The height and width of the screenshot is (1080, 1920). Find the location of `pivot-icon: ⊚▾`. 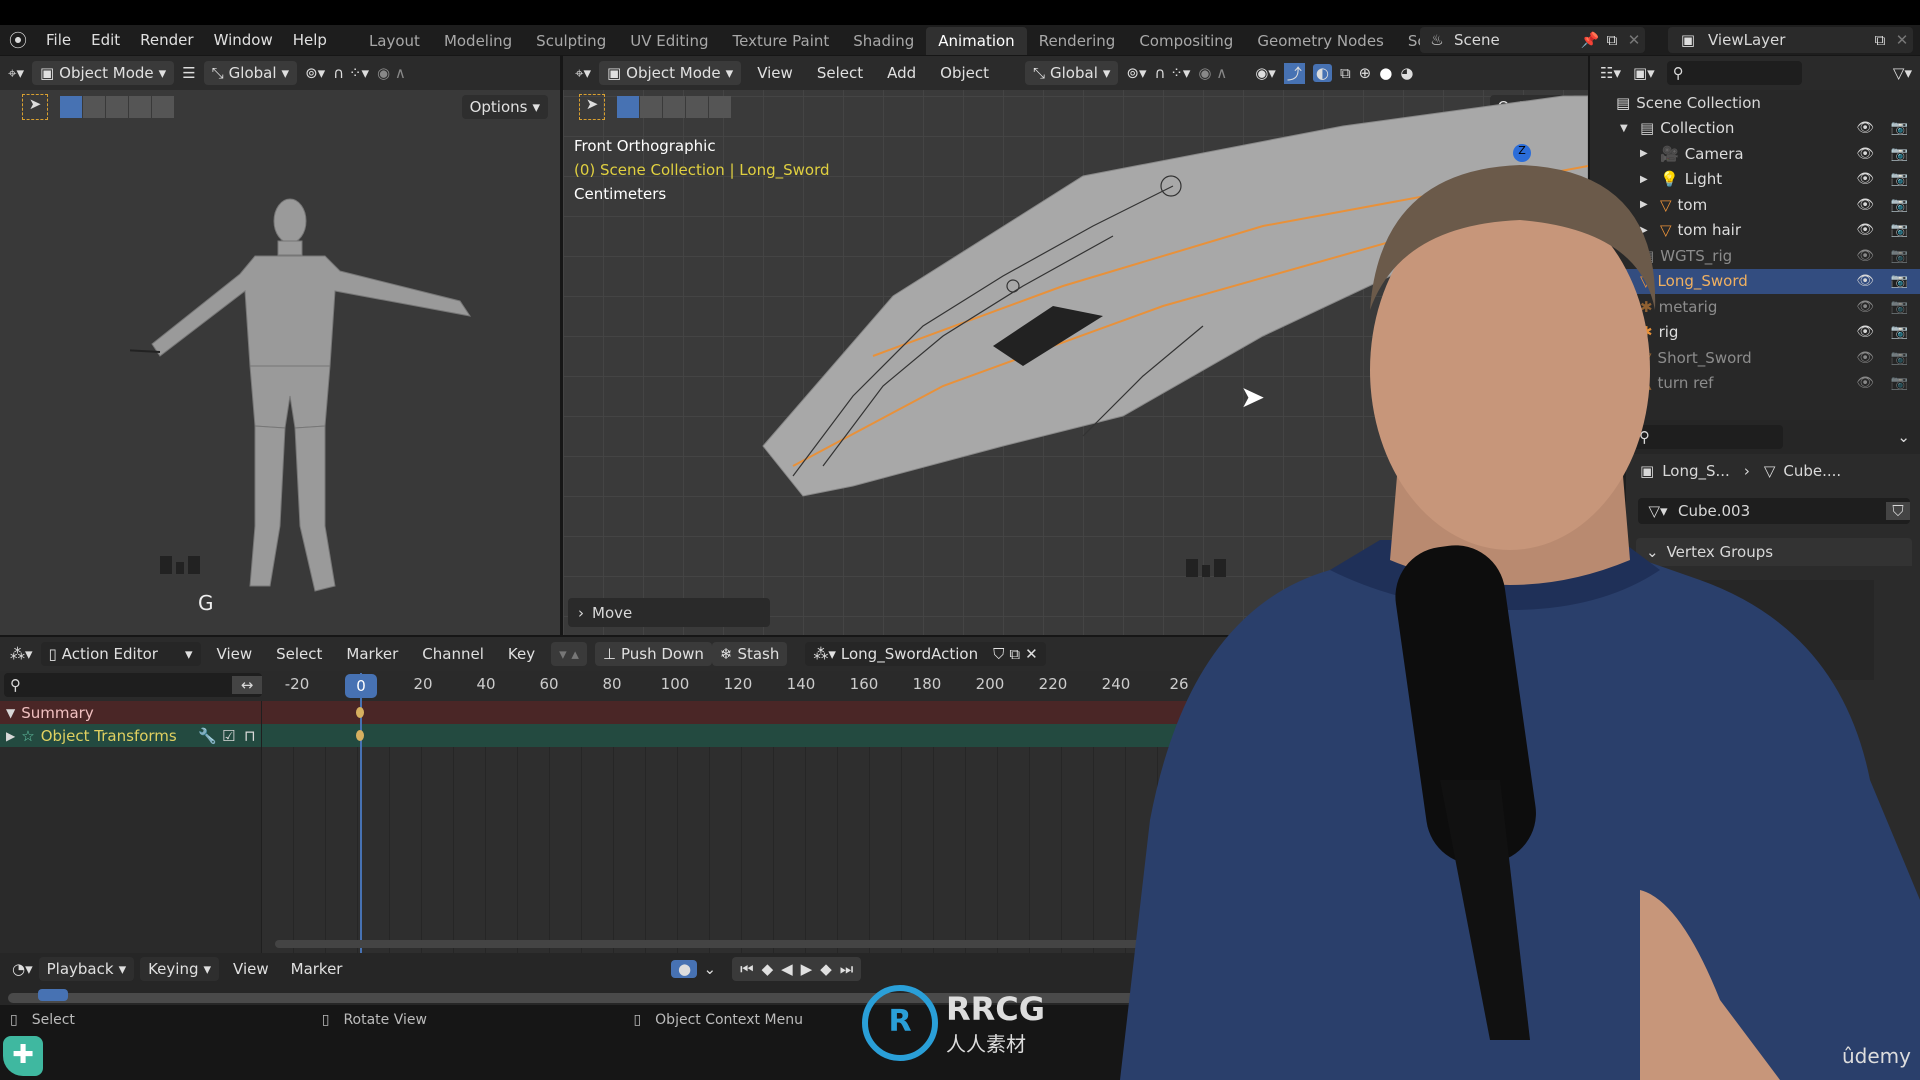

pivot-icon: ⊚▾ is located at coordinates (315, 73).